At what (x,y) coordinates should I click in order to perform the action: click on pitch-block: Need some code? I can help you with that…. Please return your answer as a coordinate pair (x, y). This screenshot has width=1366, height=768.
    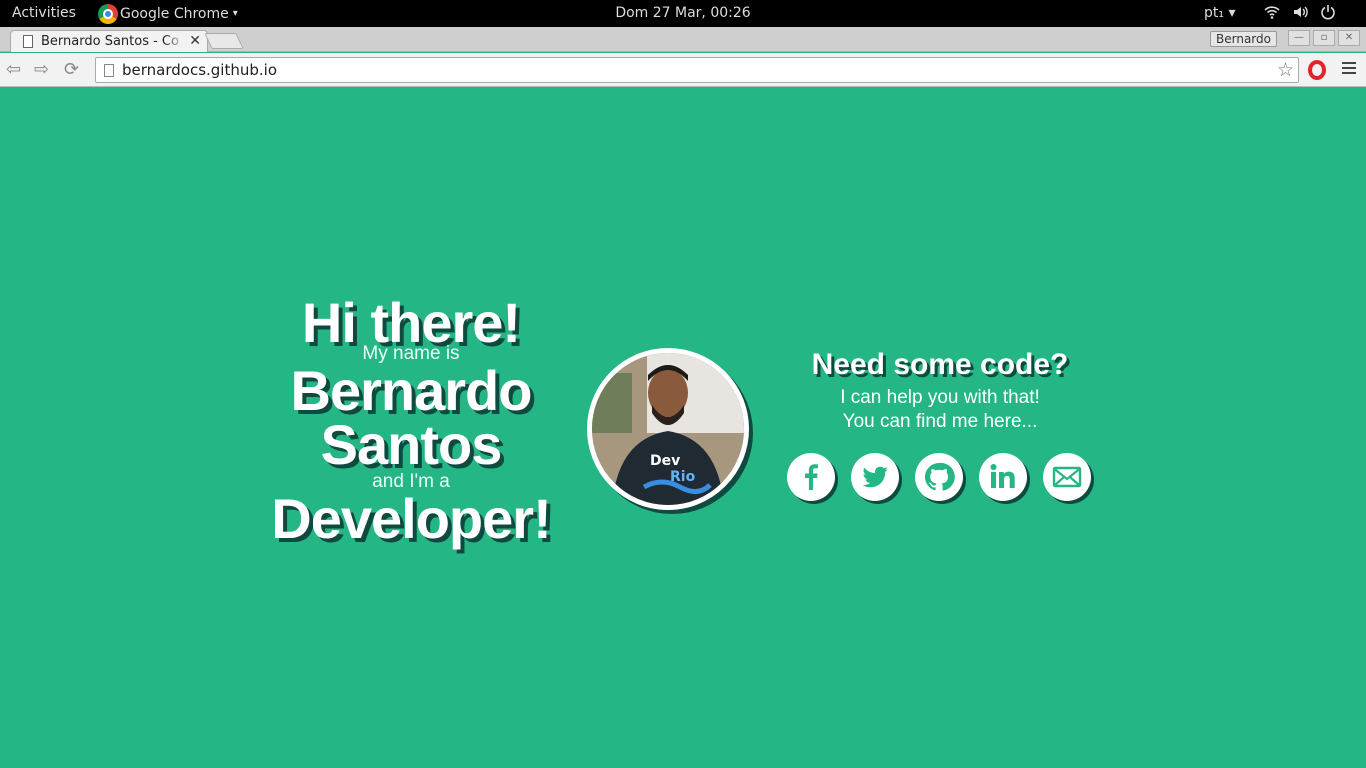
    Looking at the image, I should click on (940, 391).